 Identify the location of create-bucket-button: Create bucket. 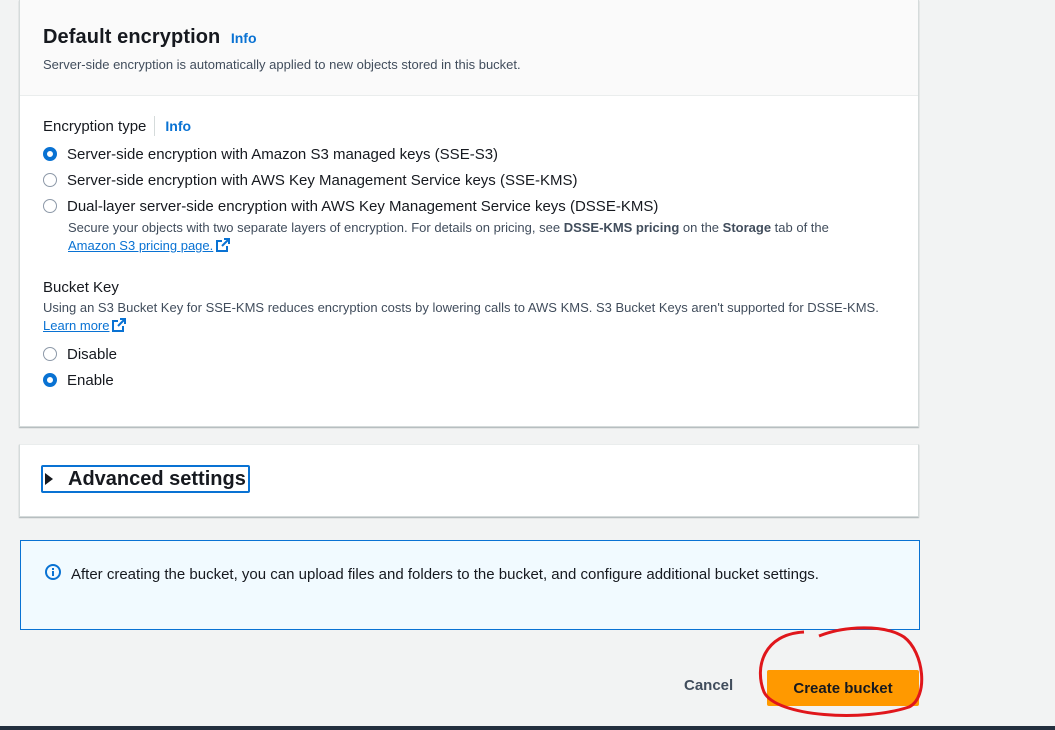
(843, 688).